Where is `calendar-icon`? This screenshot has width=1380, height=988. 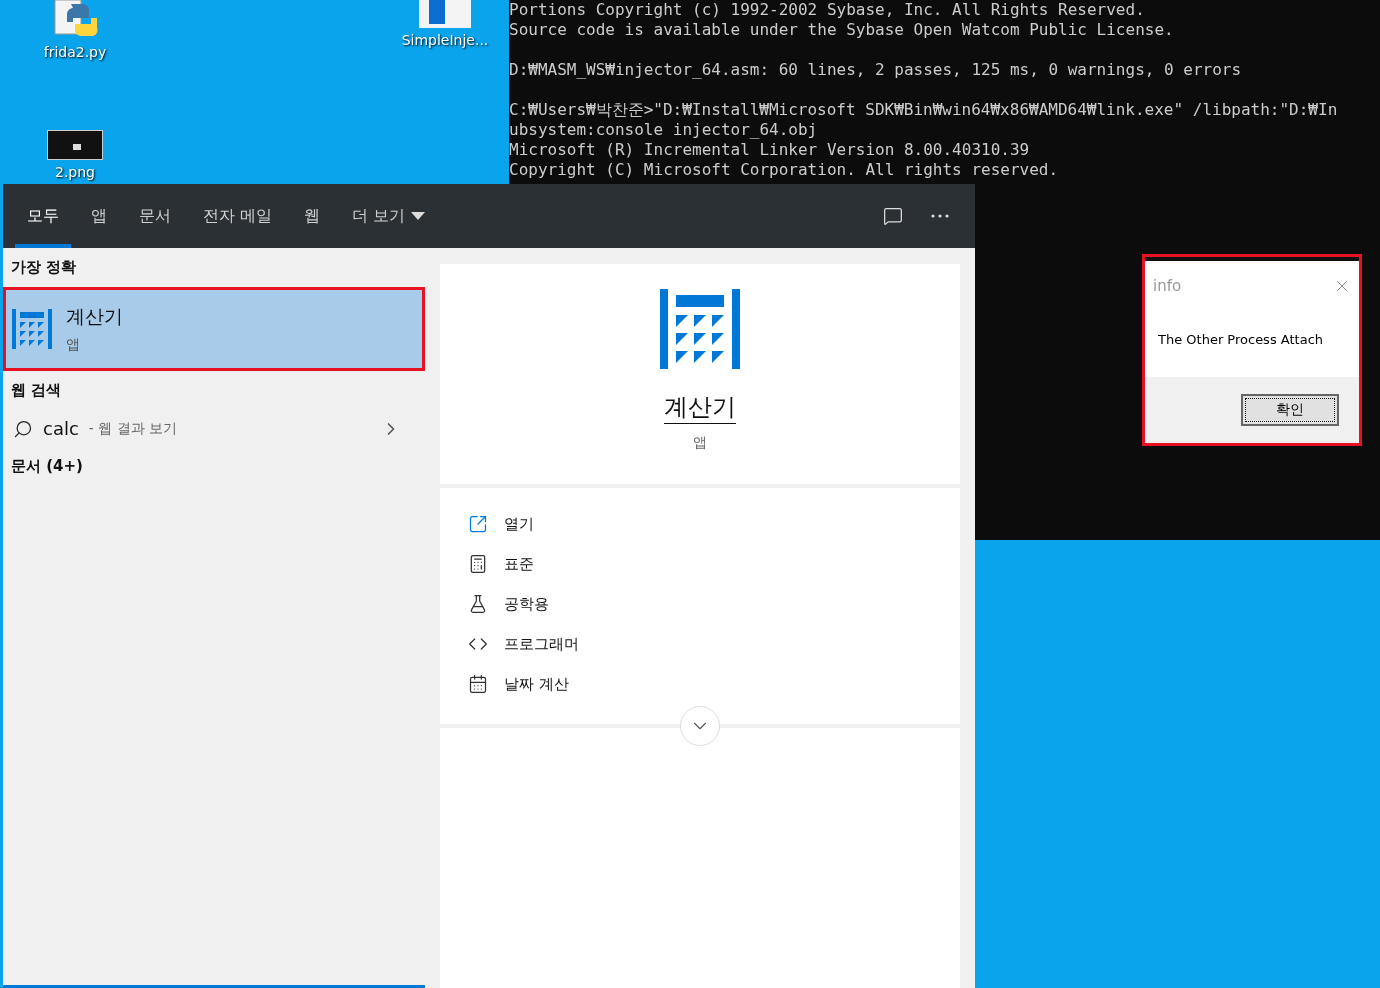 calendar-icon is located at coordinates (478, 684).